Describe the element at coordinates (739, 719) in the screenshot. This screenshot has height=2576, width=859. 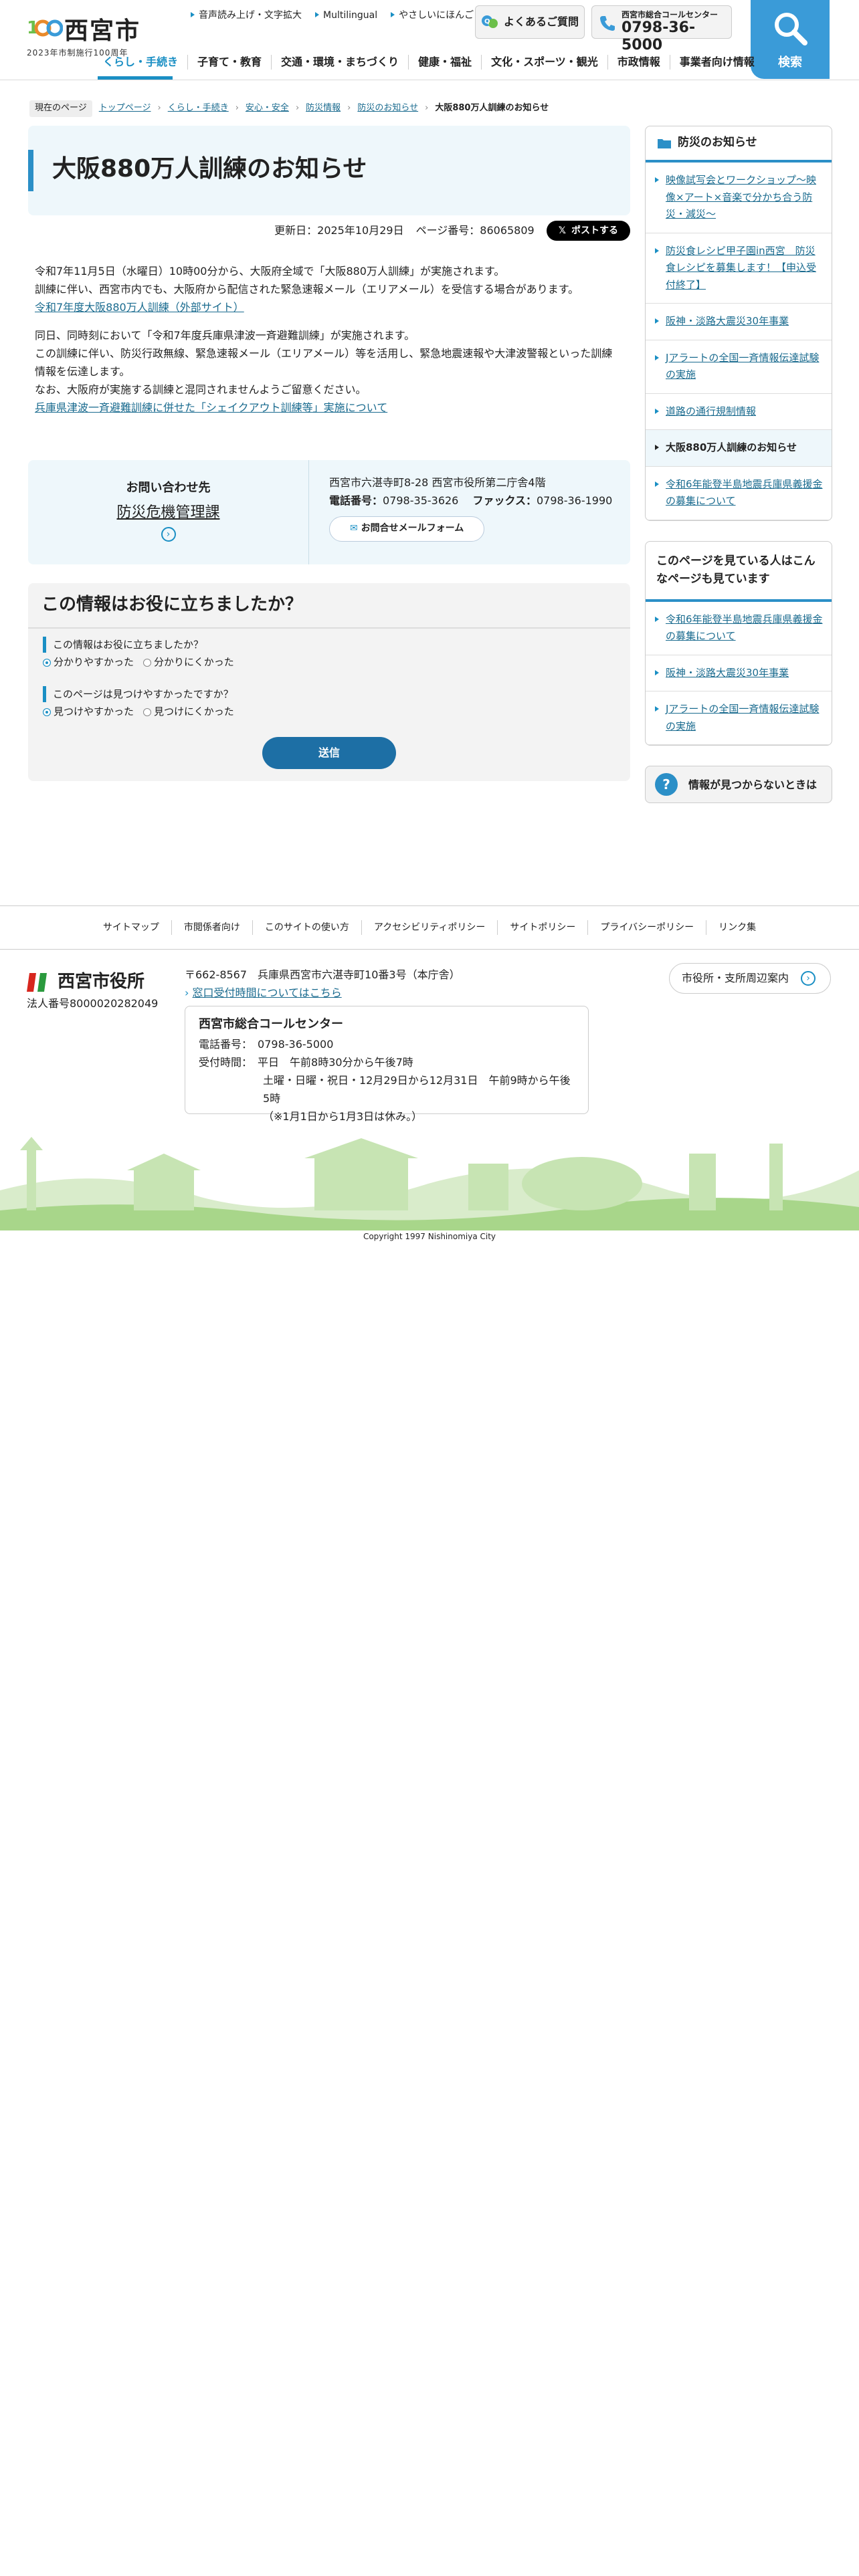
I see `related-item: Jアラートの全国一斉情報伝達試験の実施` at that location.